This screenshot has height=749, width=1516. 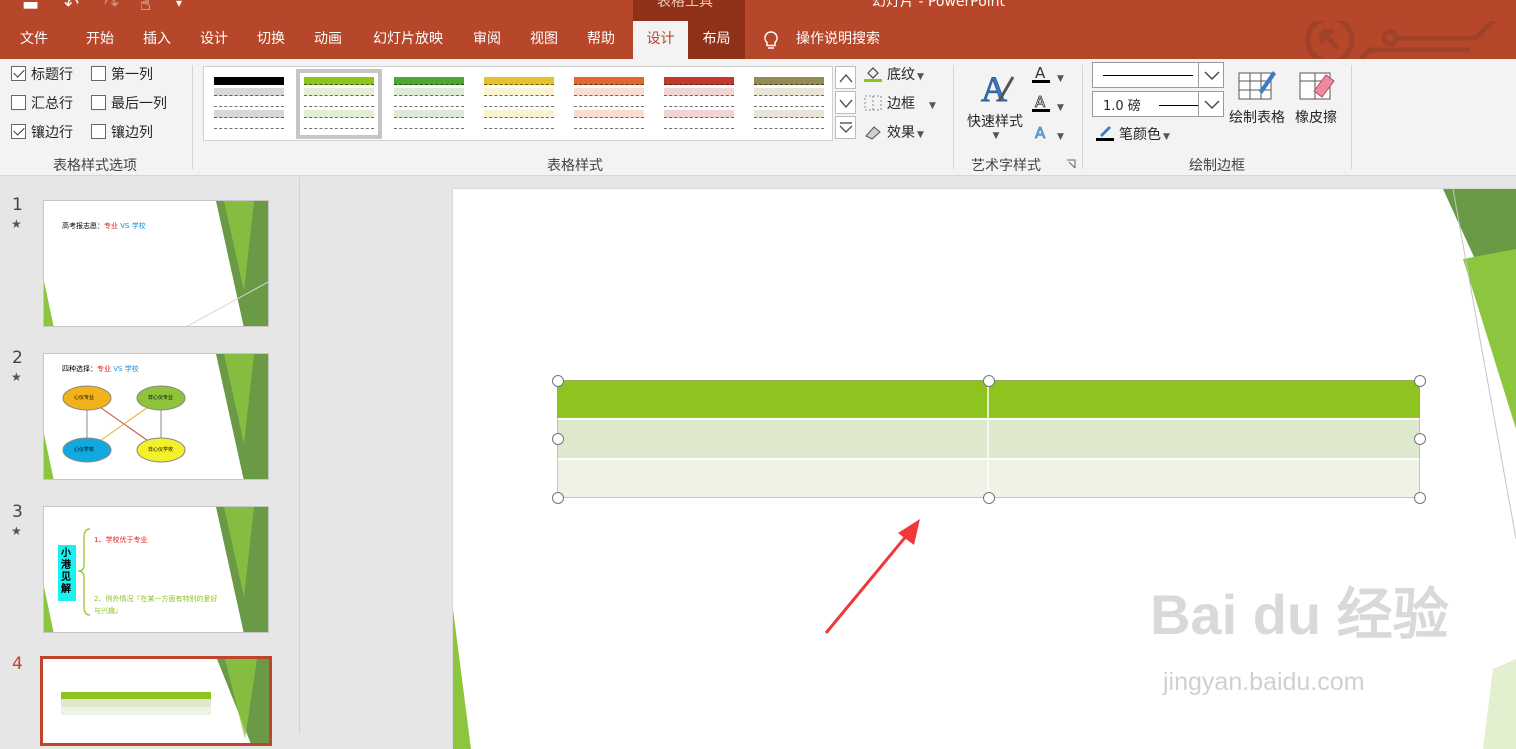 I want to click on quick-styles-button: A 快速样式 ▼, so click(x=995, y=107).